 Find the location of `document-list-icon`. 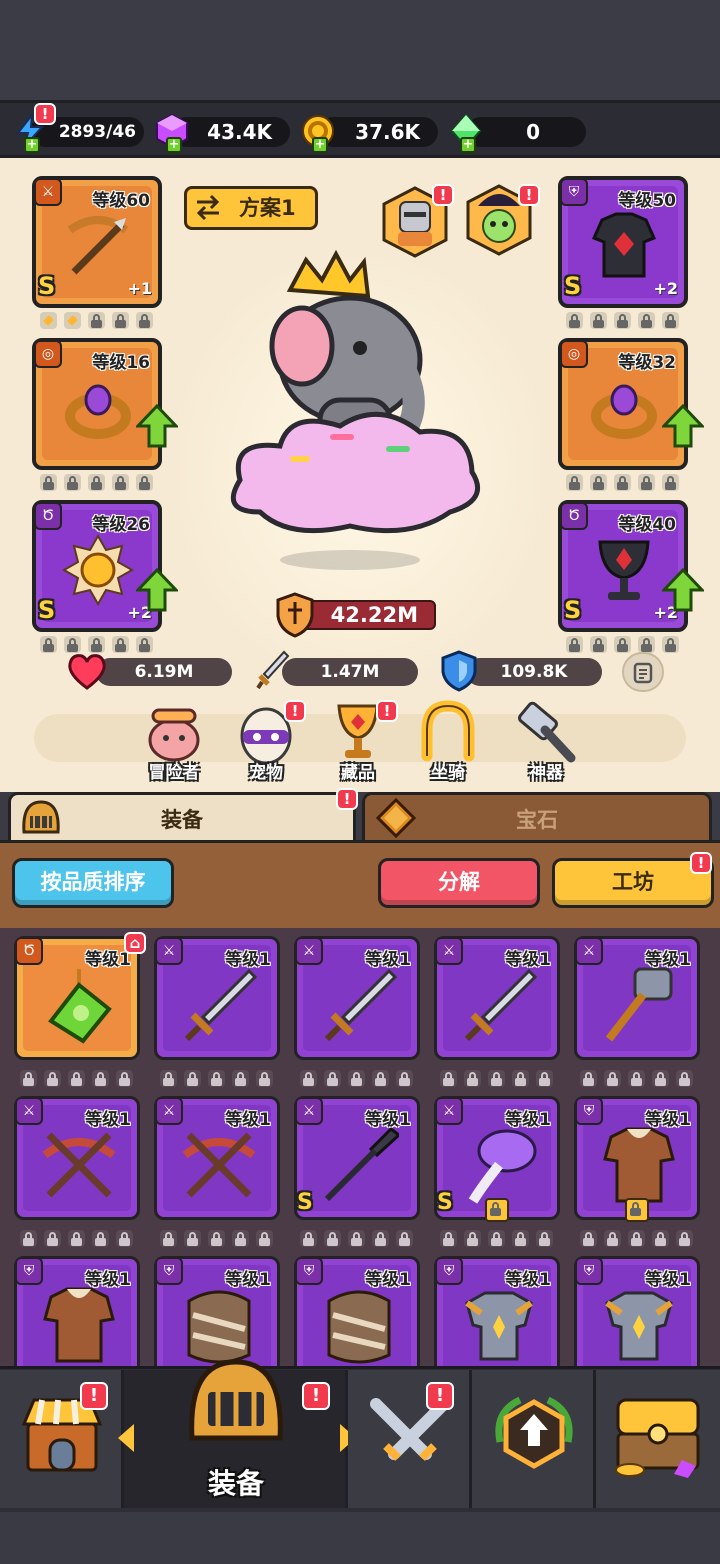

document-list-icon is located at coordinates (643, 673).